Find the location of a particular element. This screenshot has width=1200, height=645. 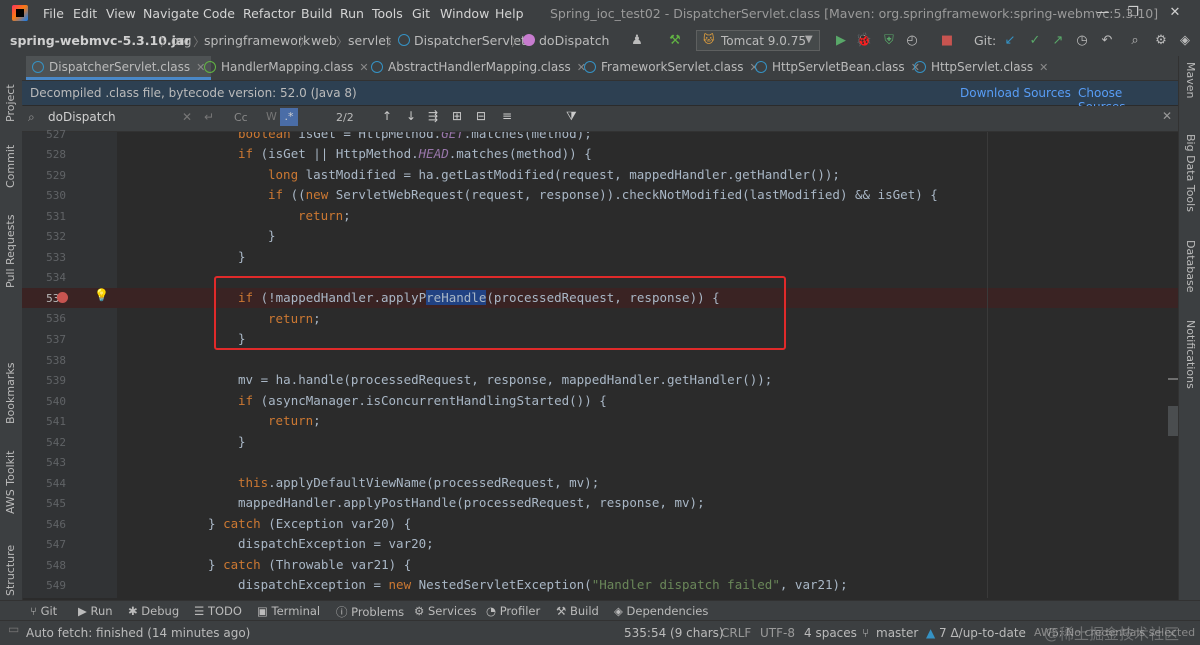

menu-run: Run is located at coordinates (352, 13).